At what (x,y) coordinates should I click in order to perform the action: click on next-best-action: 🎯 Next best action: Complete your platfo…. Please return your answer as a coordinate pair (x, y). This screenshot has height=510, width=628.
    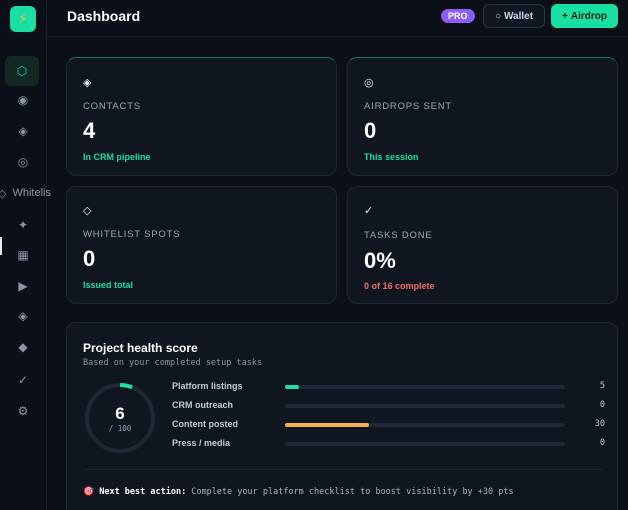
    Looking at the image, I should click on (298, 492).